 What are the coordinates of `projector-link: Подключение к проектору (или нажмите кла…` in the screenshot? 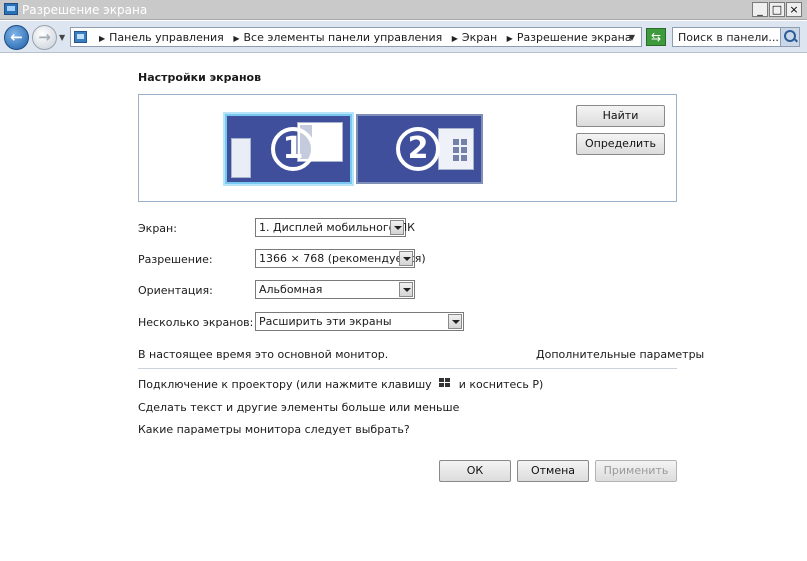 It's located at (340, 384).